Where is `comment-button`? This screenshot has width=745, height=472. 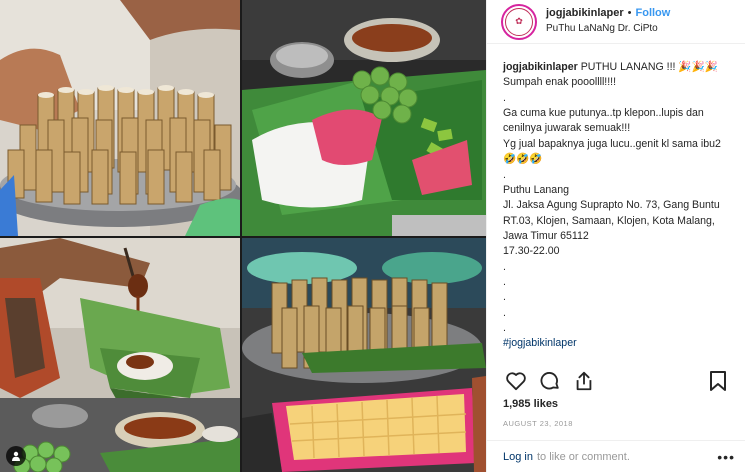
comment-button is located at coordinates (550, 381).